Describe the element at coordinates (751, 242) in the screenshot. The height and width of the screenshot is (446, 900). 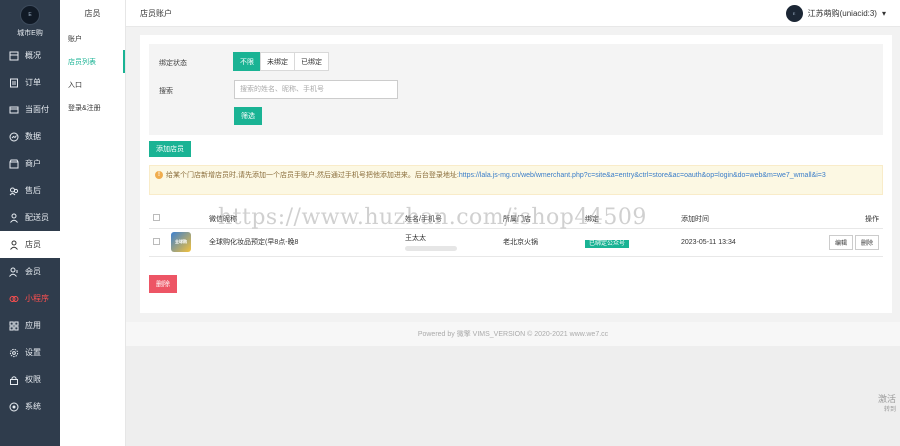
I see `row-time: 2023-05-11 13:34` at that location.